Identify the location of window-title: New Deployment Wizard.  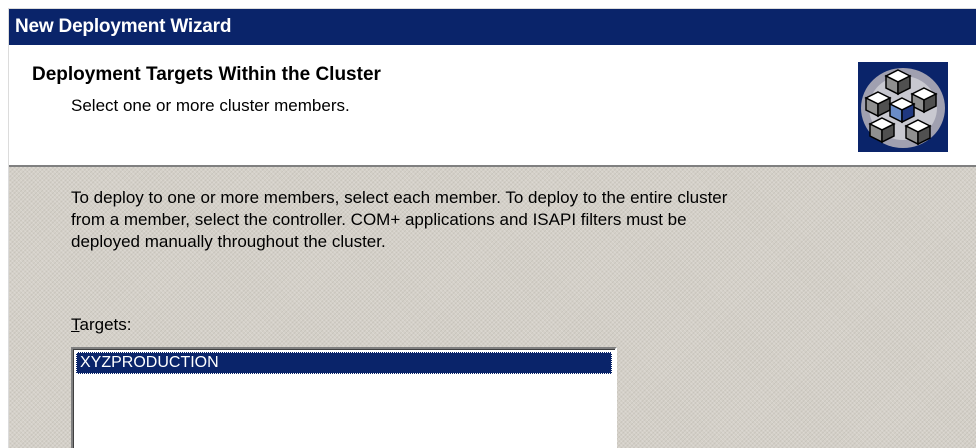
(123, 26).